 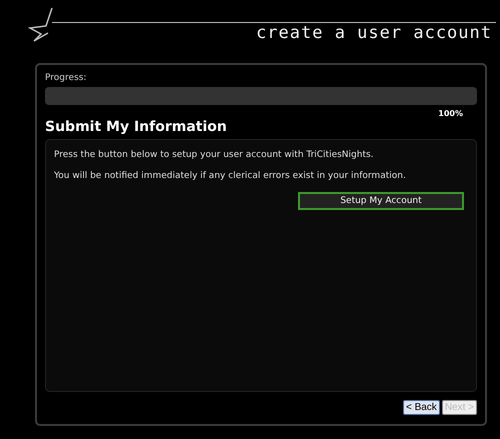 What do you see at coordinates (381, 201) in the screenshot?
I see `setup-account-button: Setup My Account` at bounding box center [381, 201].